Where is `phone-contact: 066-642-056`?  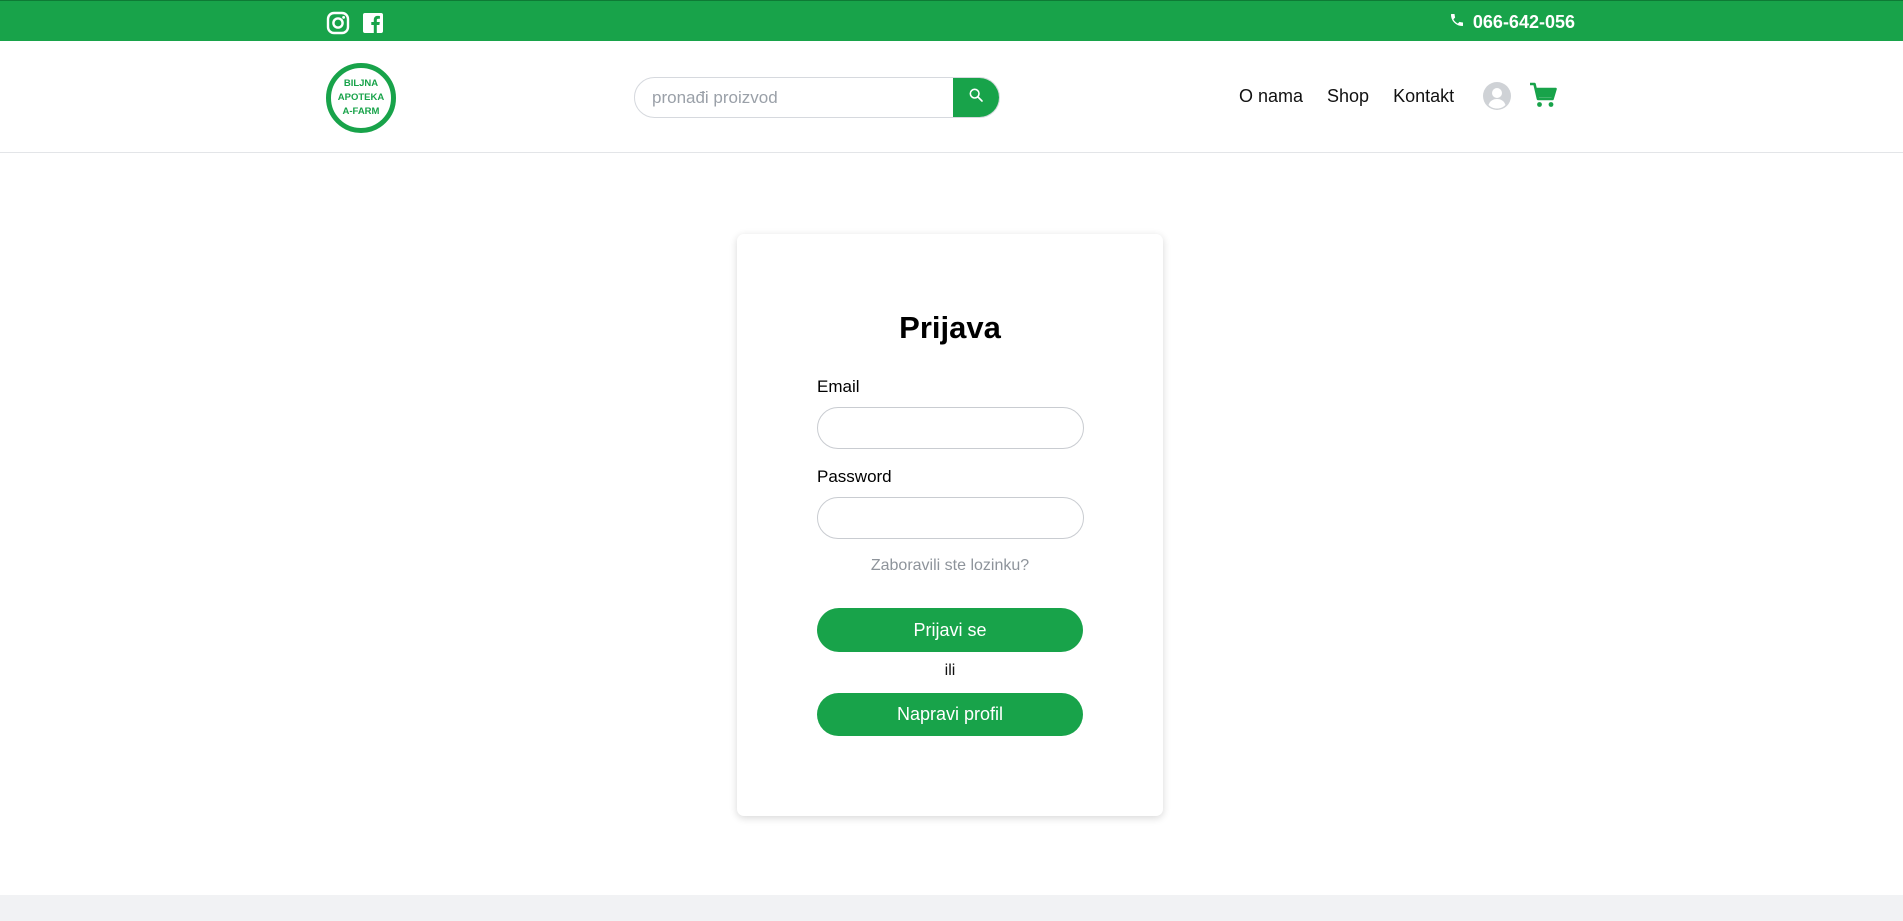 phone-contact: 066-642-056 is located at coordinates (1512, 22).